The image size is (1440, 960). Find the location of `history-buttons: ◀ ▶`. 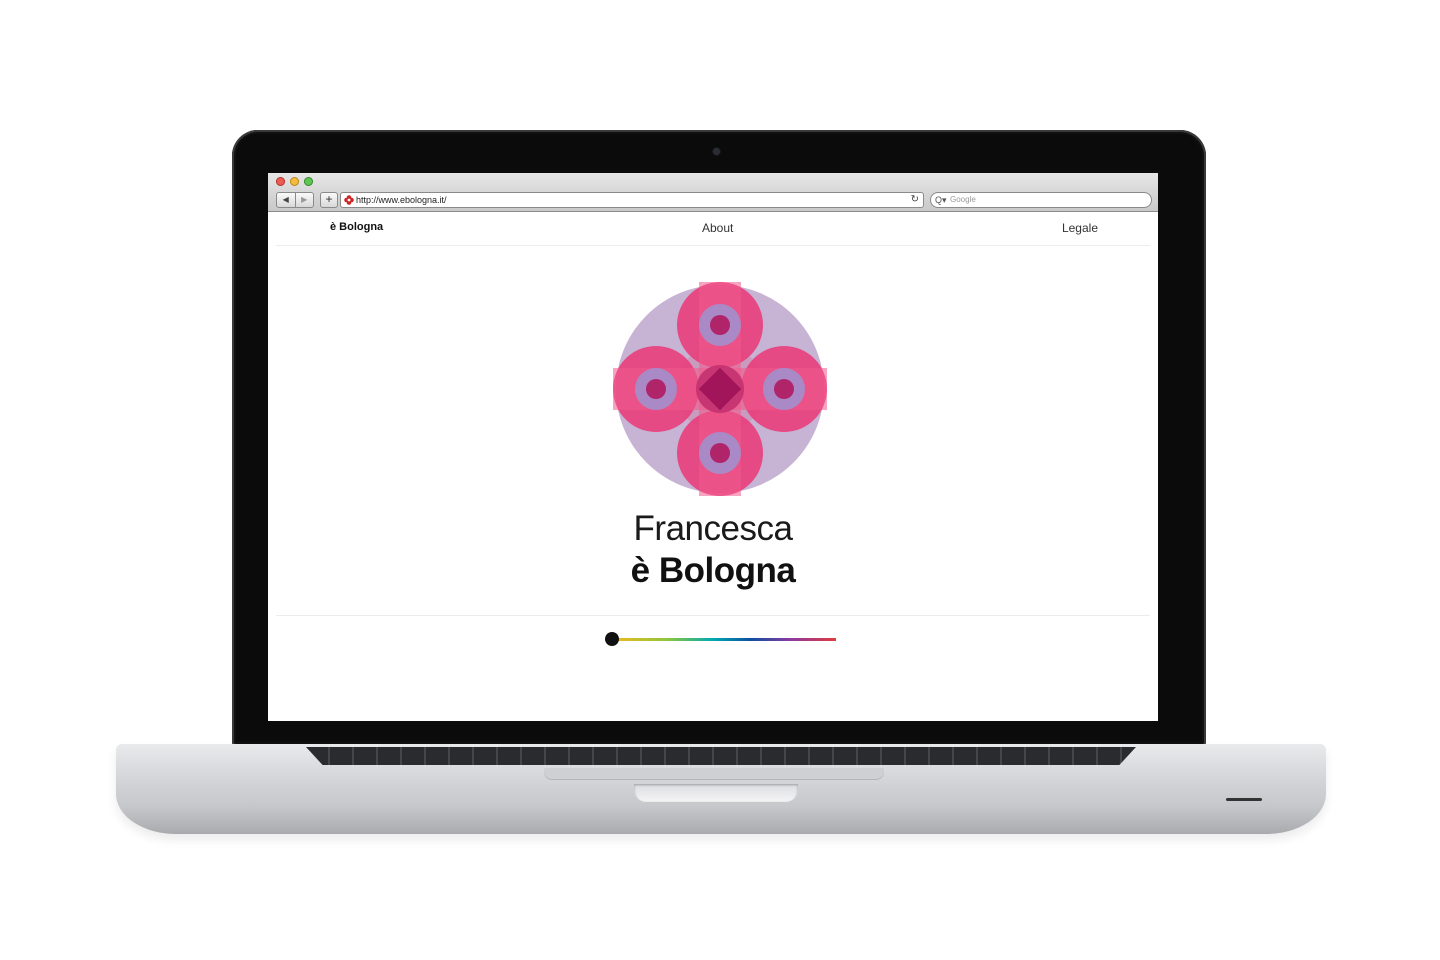

history-buttons: ◀ ▶ is located at coordinates (295, 200).